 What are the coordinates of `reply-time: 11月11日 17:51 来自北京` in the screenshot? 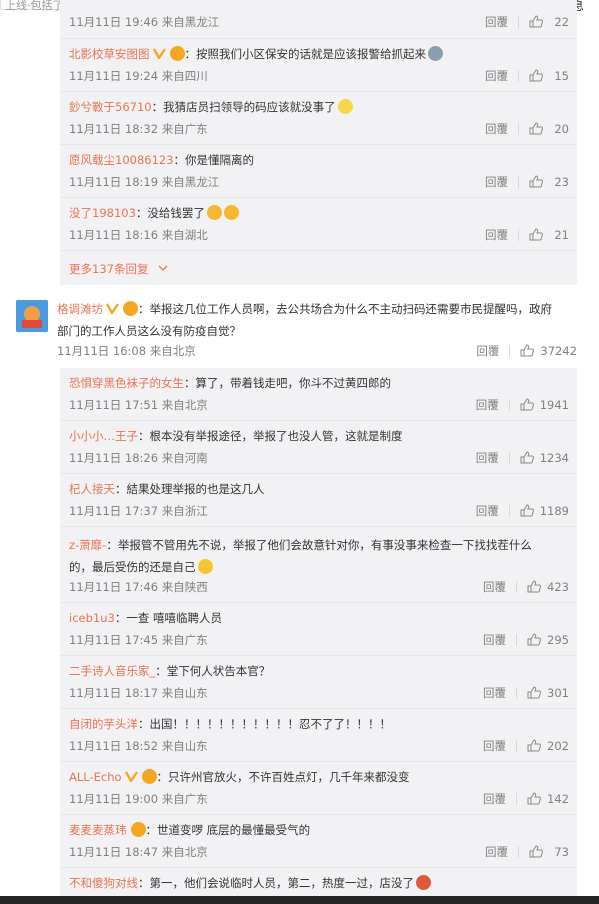 It's located at (138, 405).